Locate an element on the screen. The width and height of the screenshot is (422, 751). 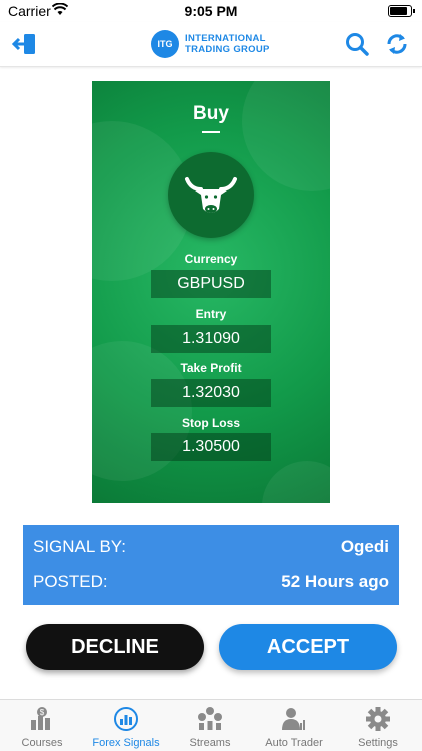
courses-icon: $ is located at coordinates (40, 718).